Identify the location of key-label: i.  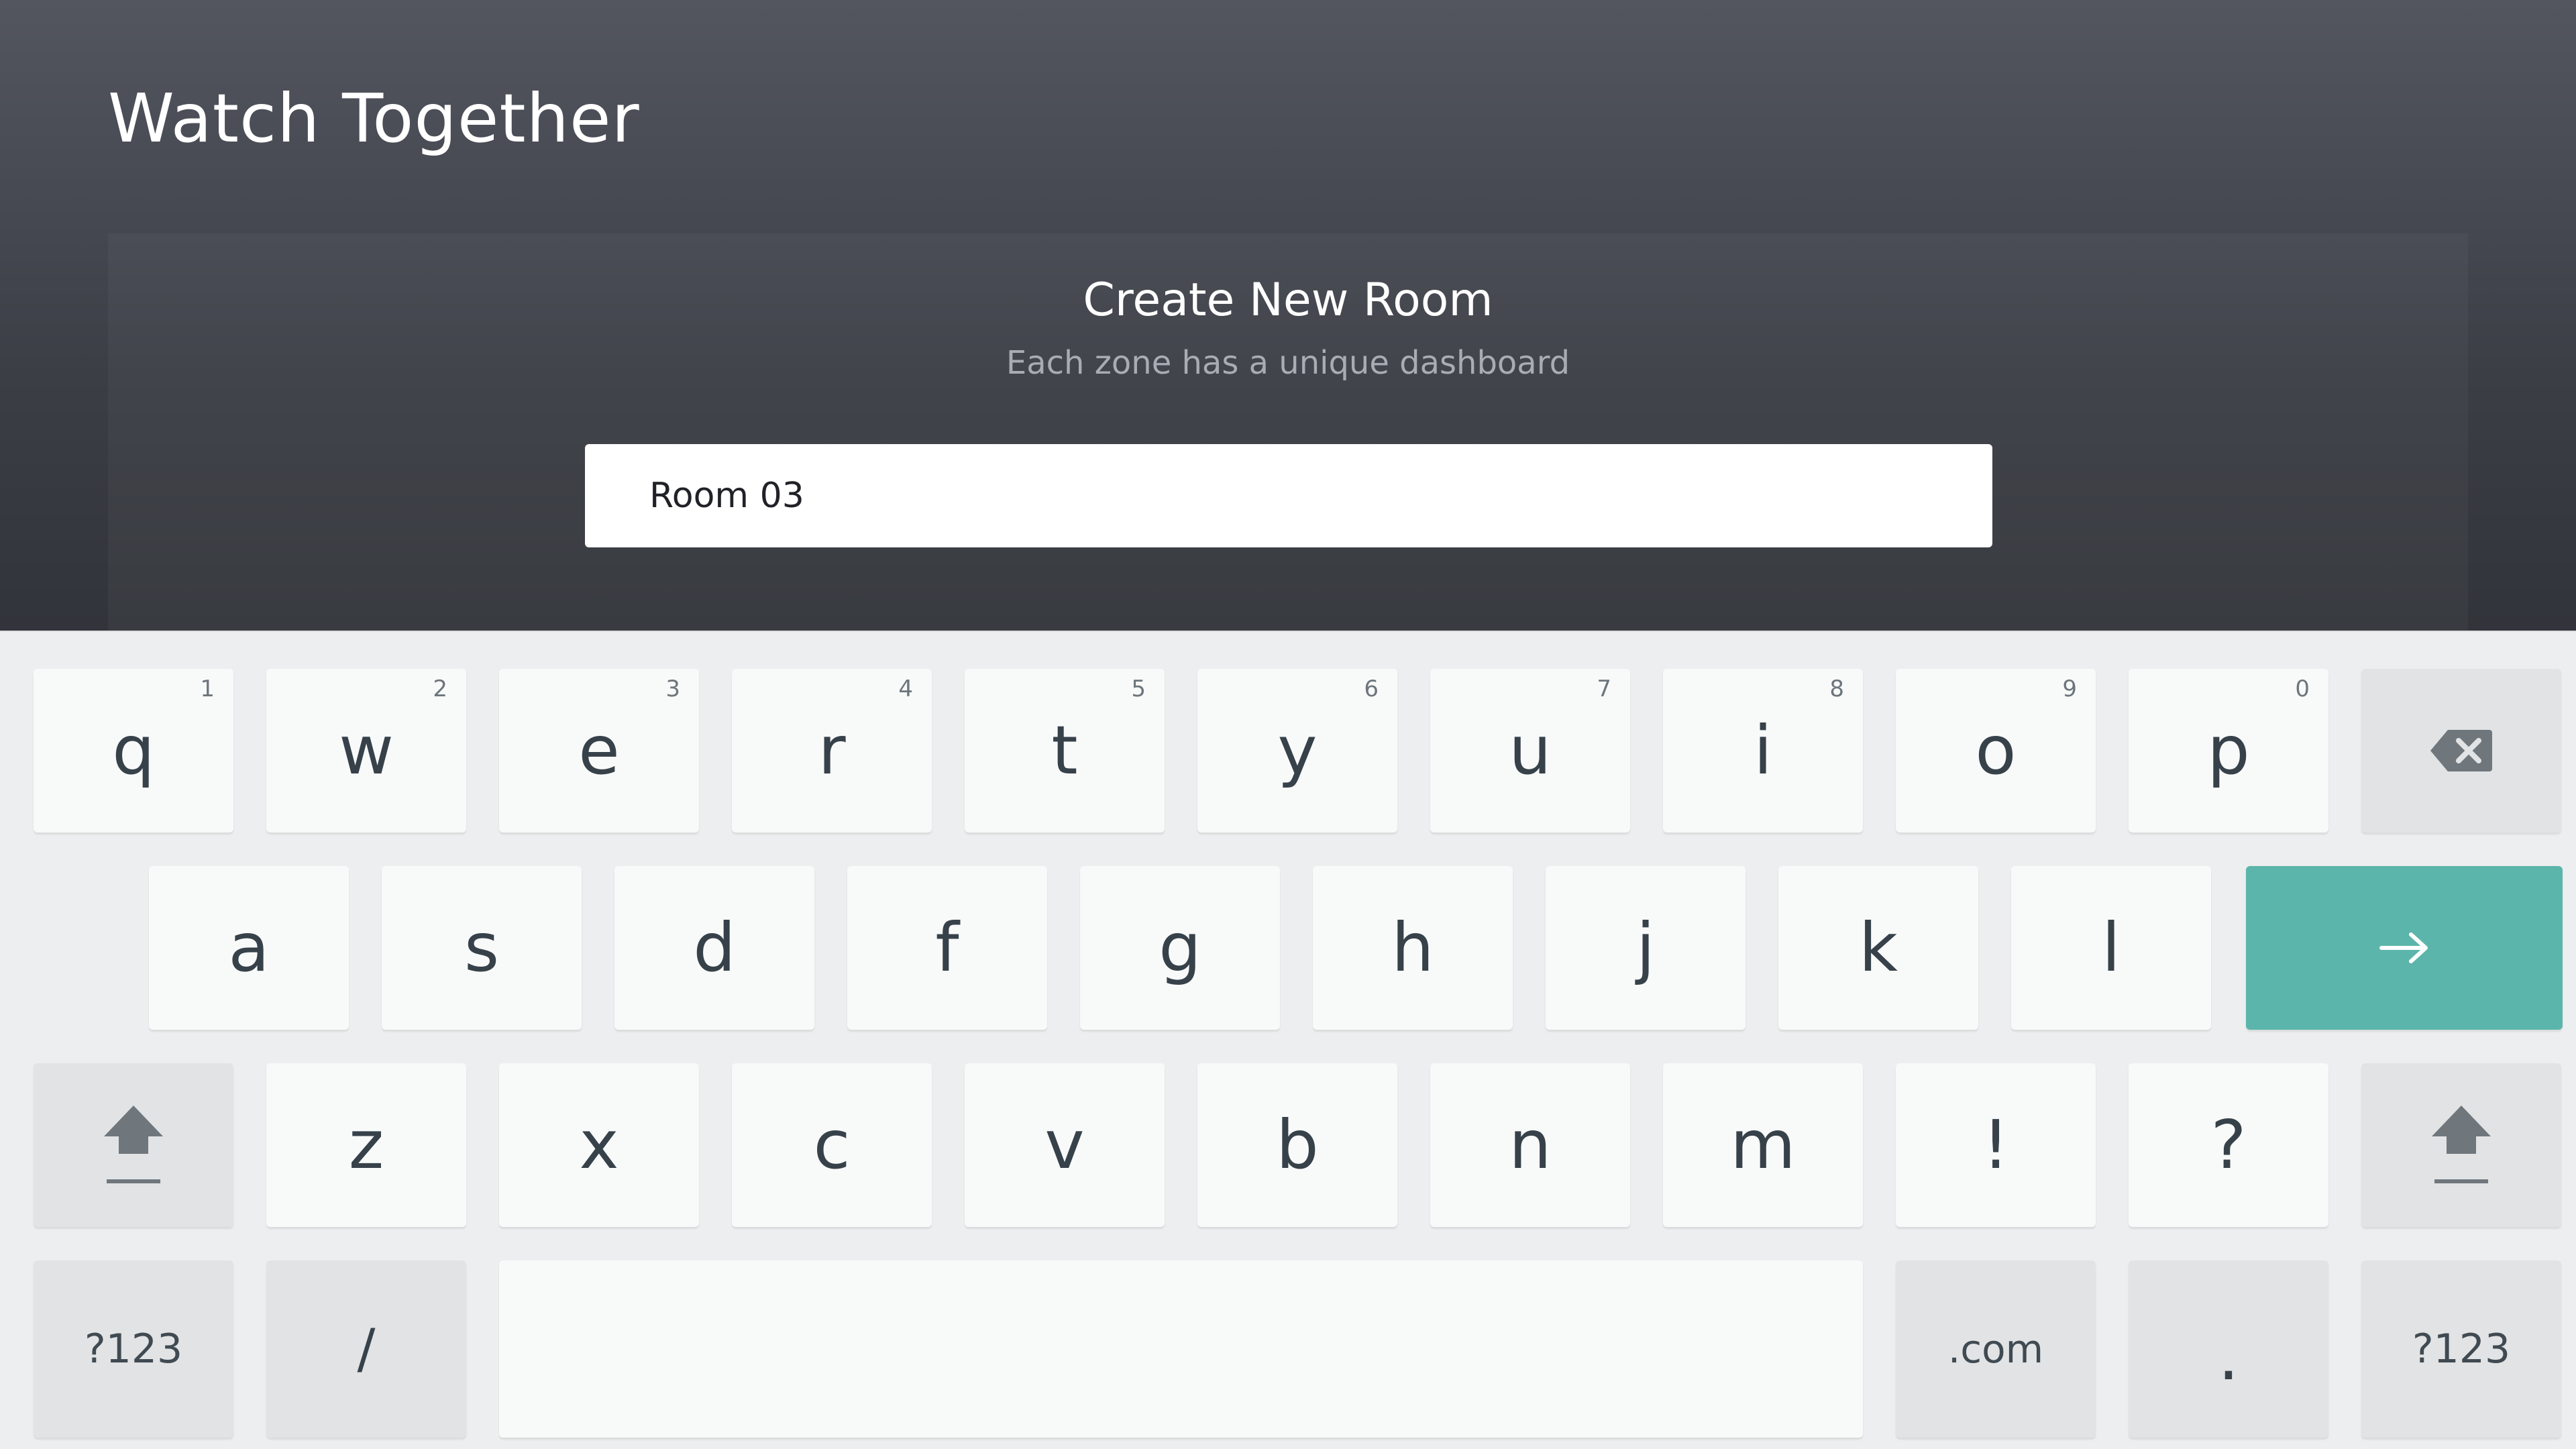
(1763, 750).